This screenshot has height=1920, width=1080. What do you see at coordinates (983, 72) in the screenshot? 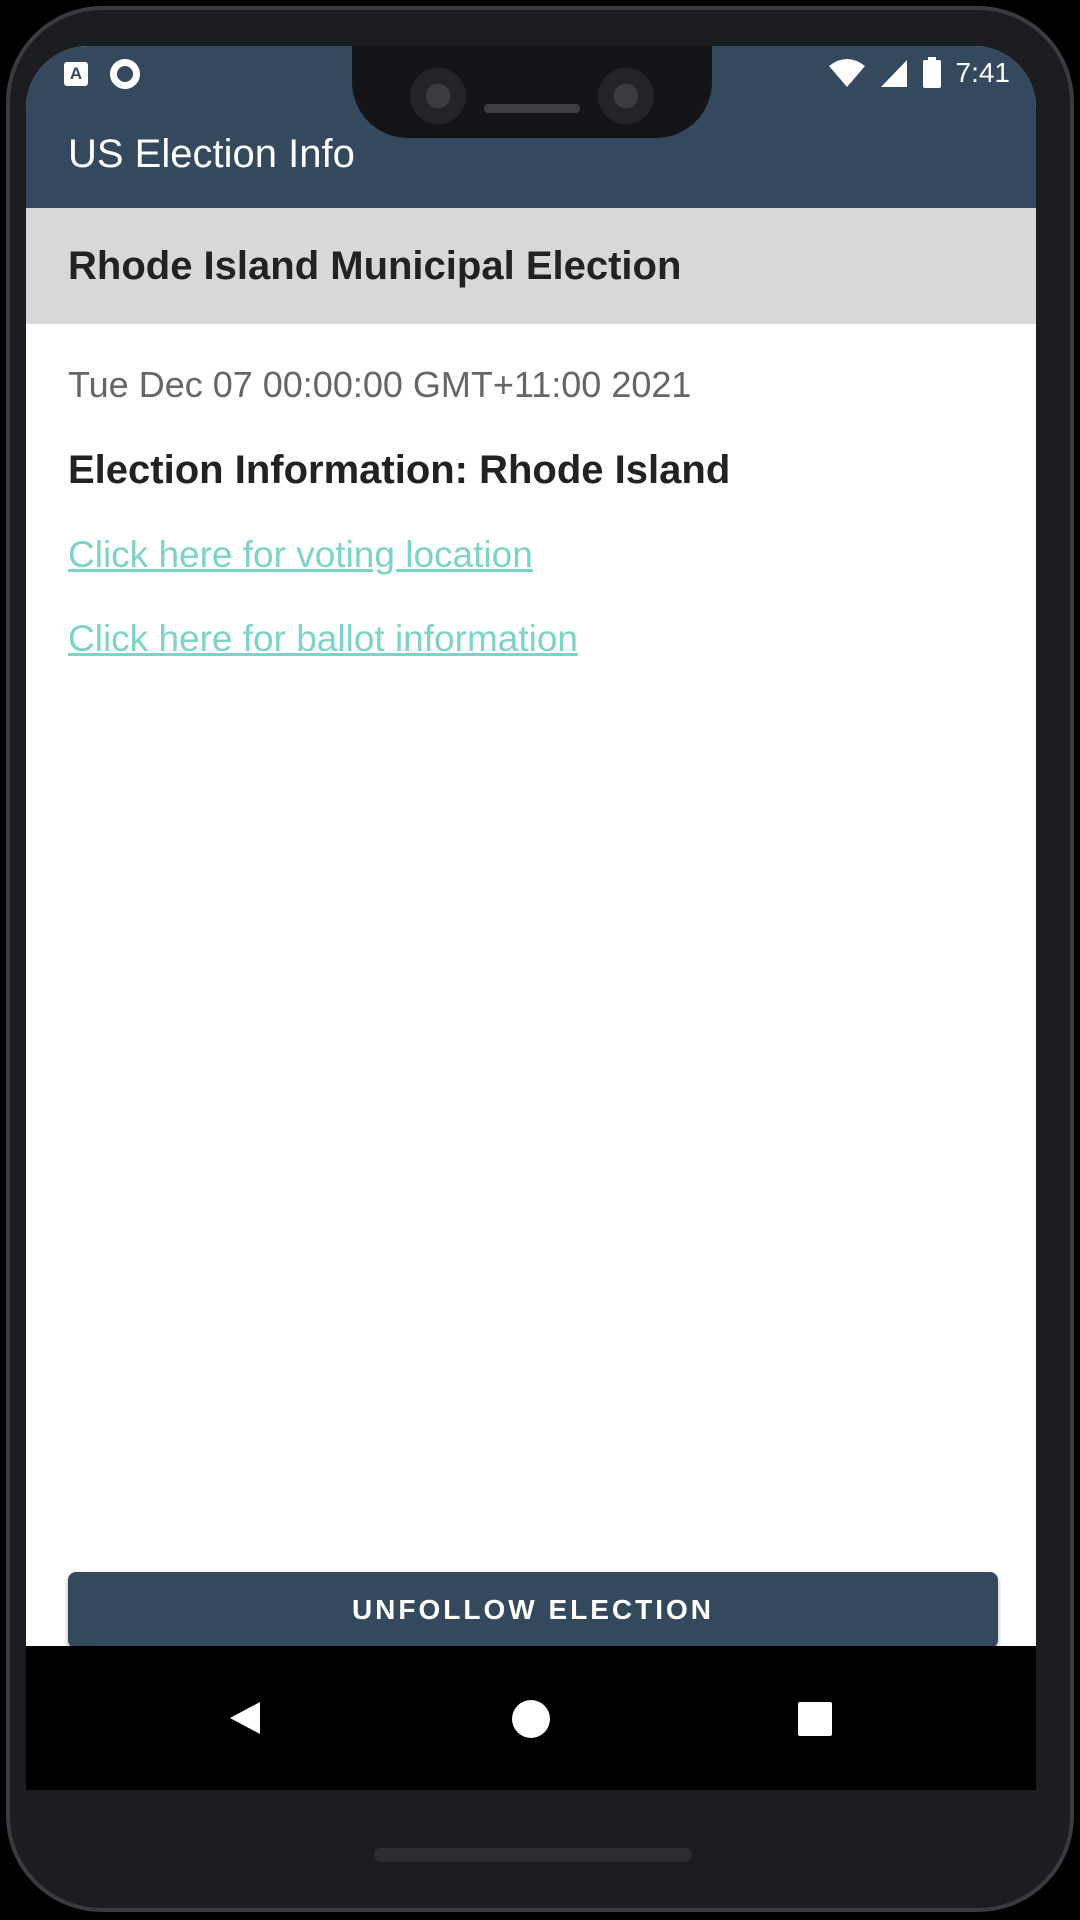
I see `status-time: 7:41` at bounding box center [983, 72].